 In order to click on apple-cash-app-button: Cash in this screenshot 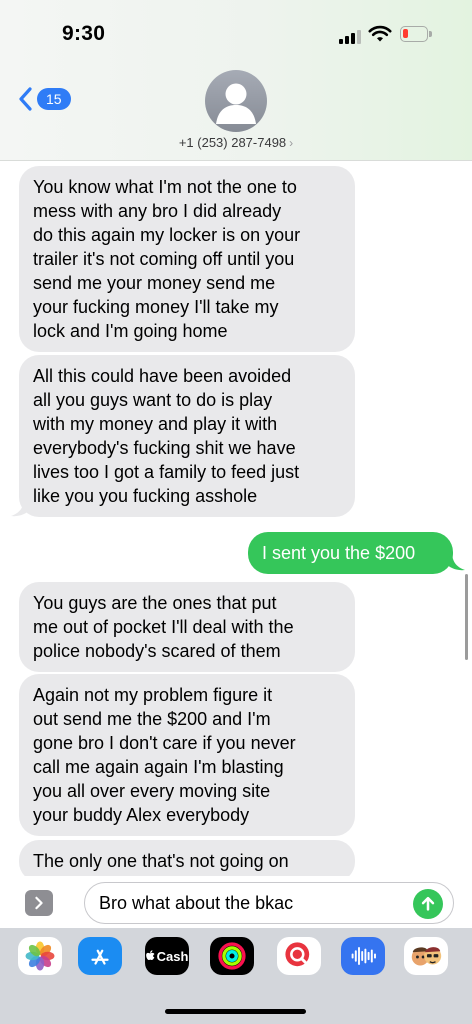, I will do `click(167, 956)`.